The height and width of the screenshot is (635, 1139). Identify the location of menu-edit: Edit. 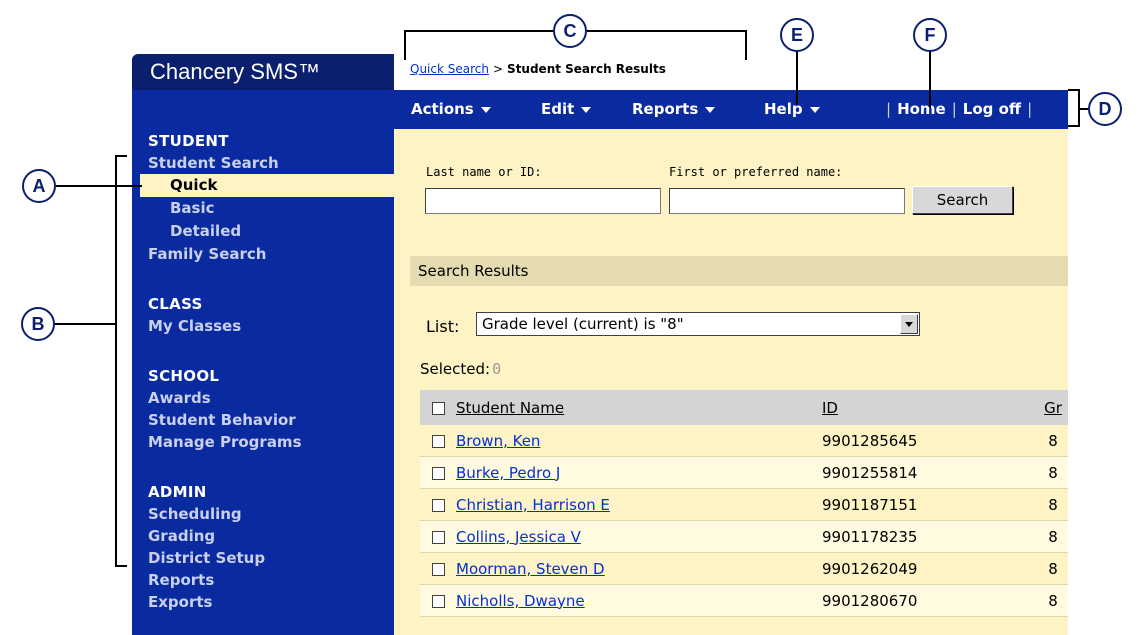
(566, 109).